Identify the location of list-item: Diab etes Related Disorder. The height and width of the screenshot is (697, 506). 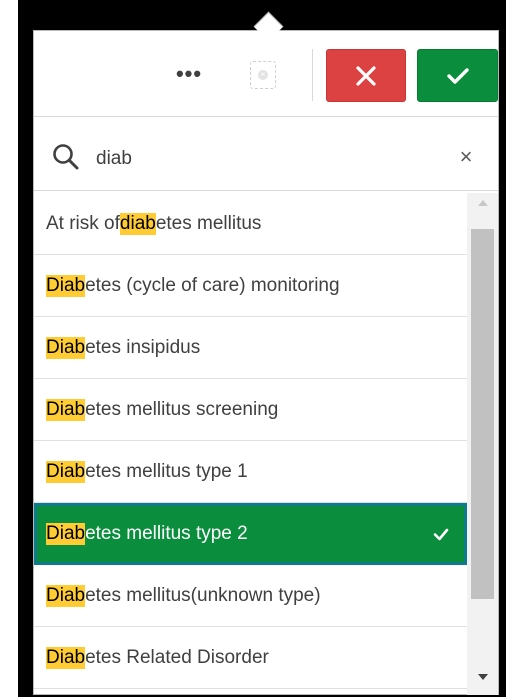
(250, 658).